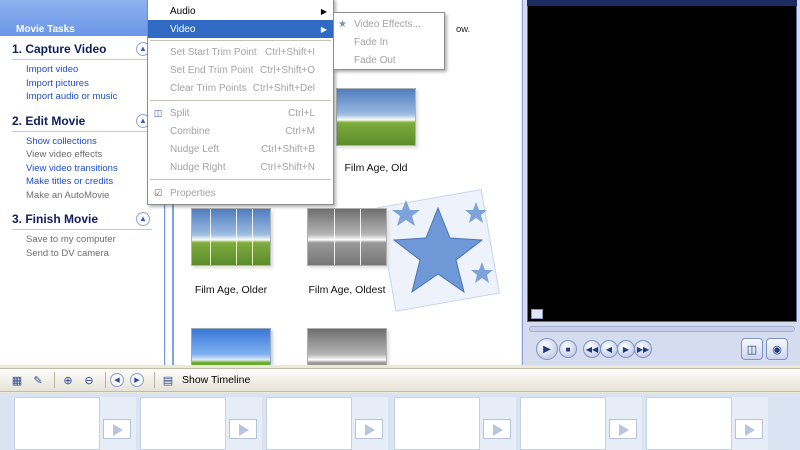 The image size is (800, 450). I want to click on collapse-chevron-icon: ▲, so click(143, 219).